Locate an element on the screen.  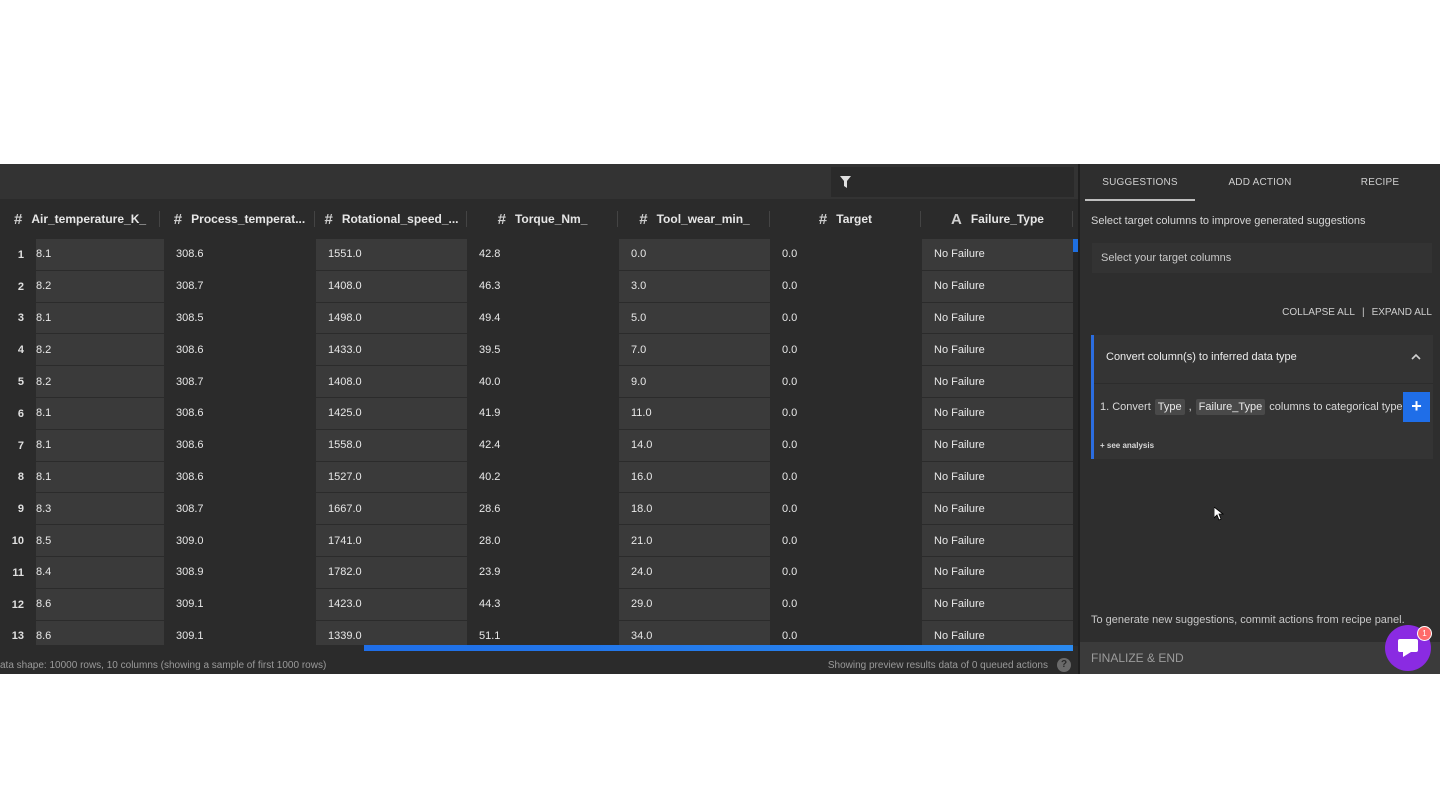
table-row: 11 8.4 308.9 1782.0 23.9 24.0 0.0 No Failure is located at coordinates (536, 573).